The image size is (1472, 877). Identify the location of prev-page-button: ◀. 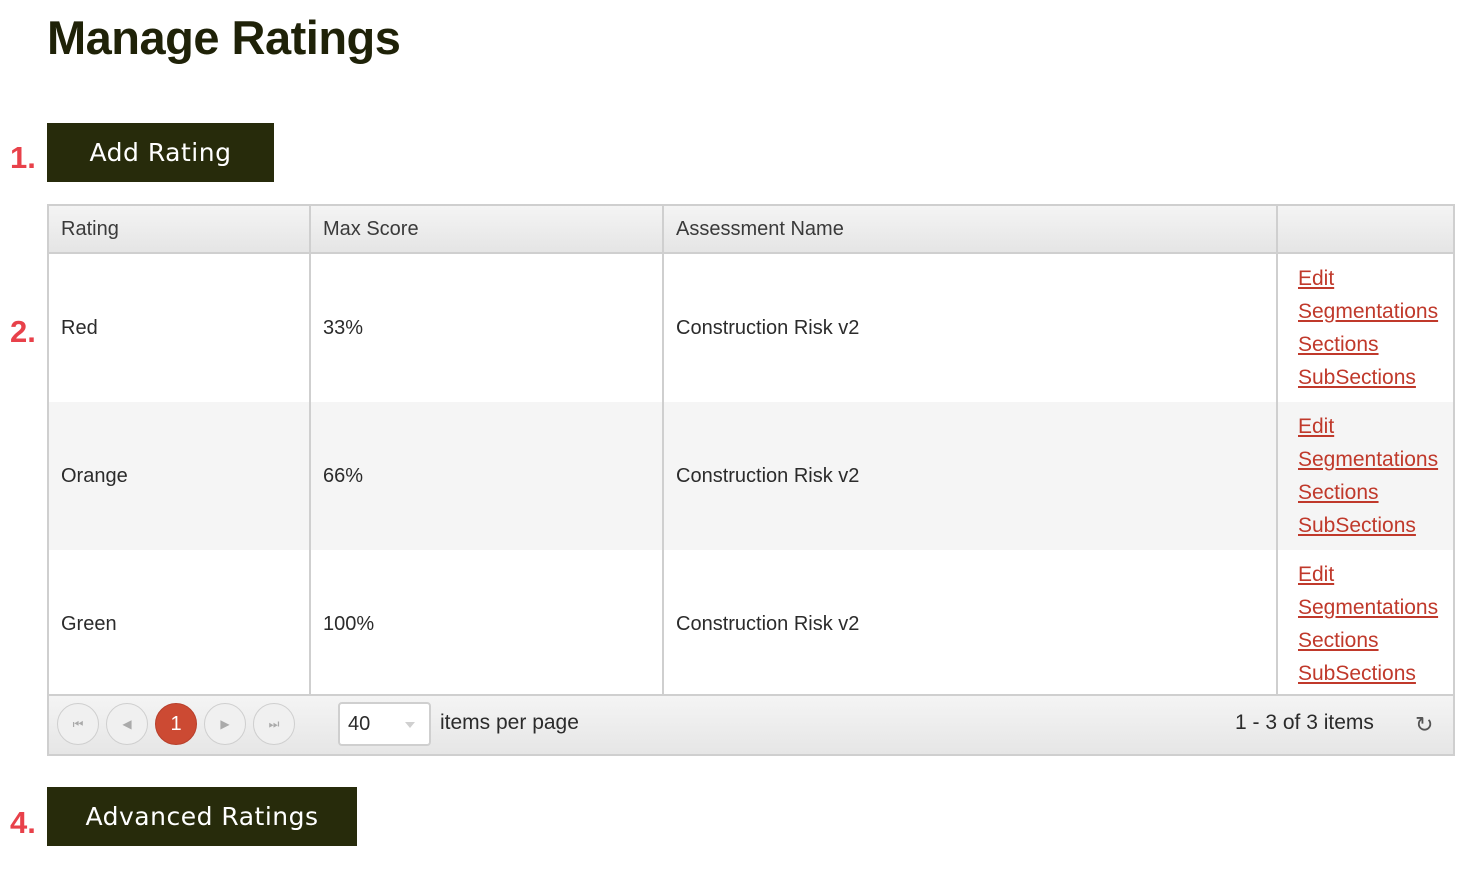
(127, 724).